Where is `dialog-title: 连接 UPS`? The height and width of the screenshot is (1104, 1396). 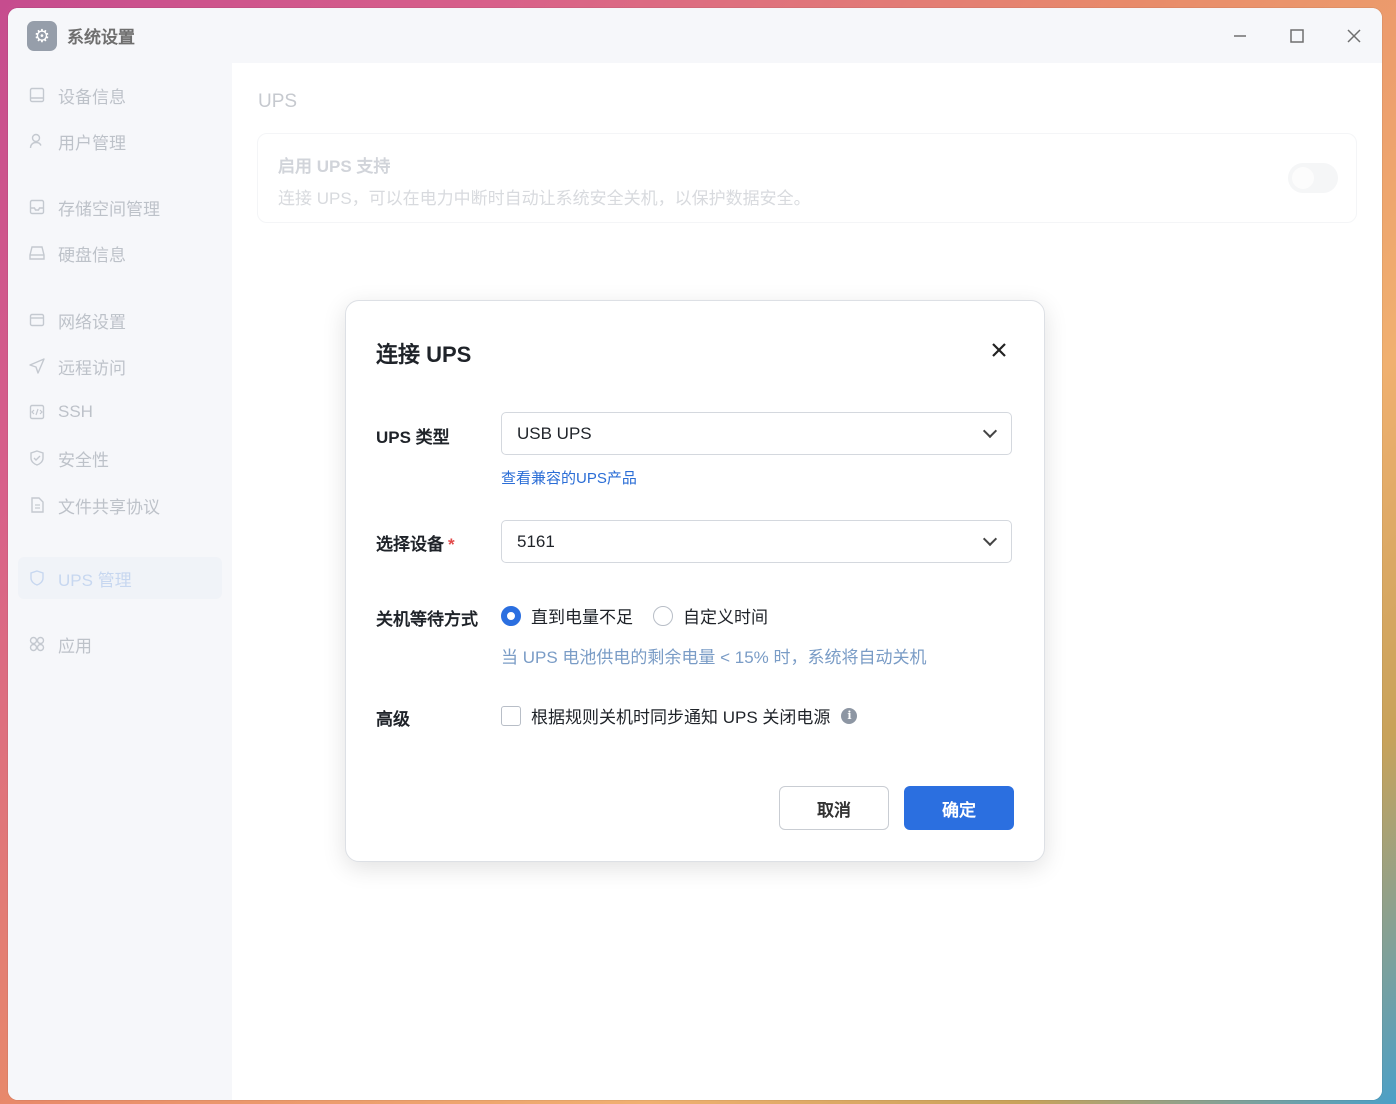
dialog-title: 连接 UPS is located at coordinates (424, 354).